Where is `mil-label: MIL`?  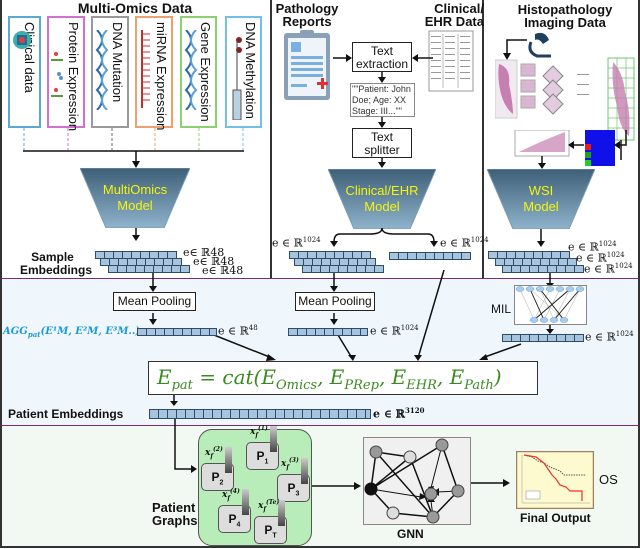 mil-label: MIL is located at coordinates (501, 309).